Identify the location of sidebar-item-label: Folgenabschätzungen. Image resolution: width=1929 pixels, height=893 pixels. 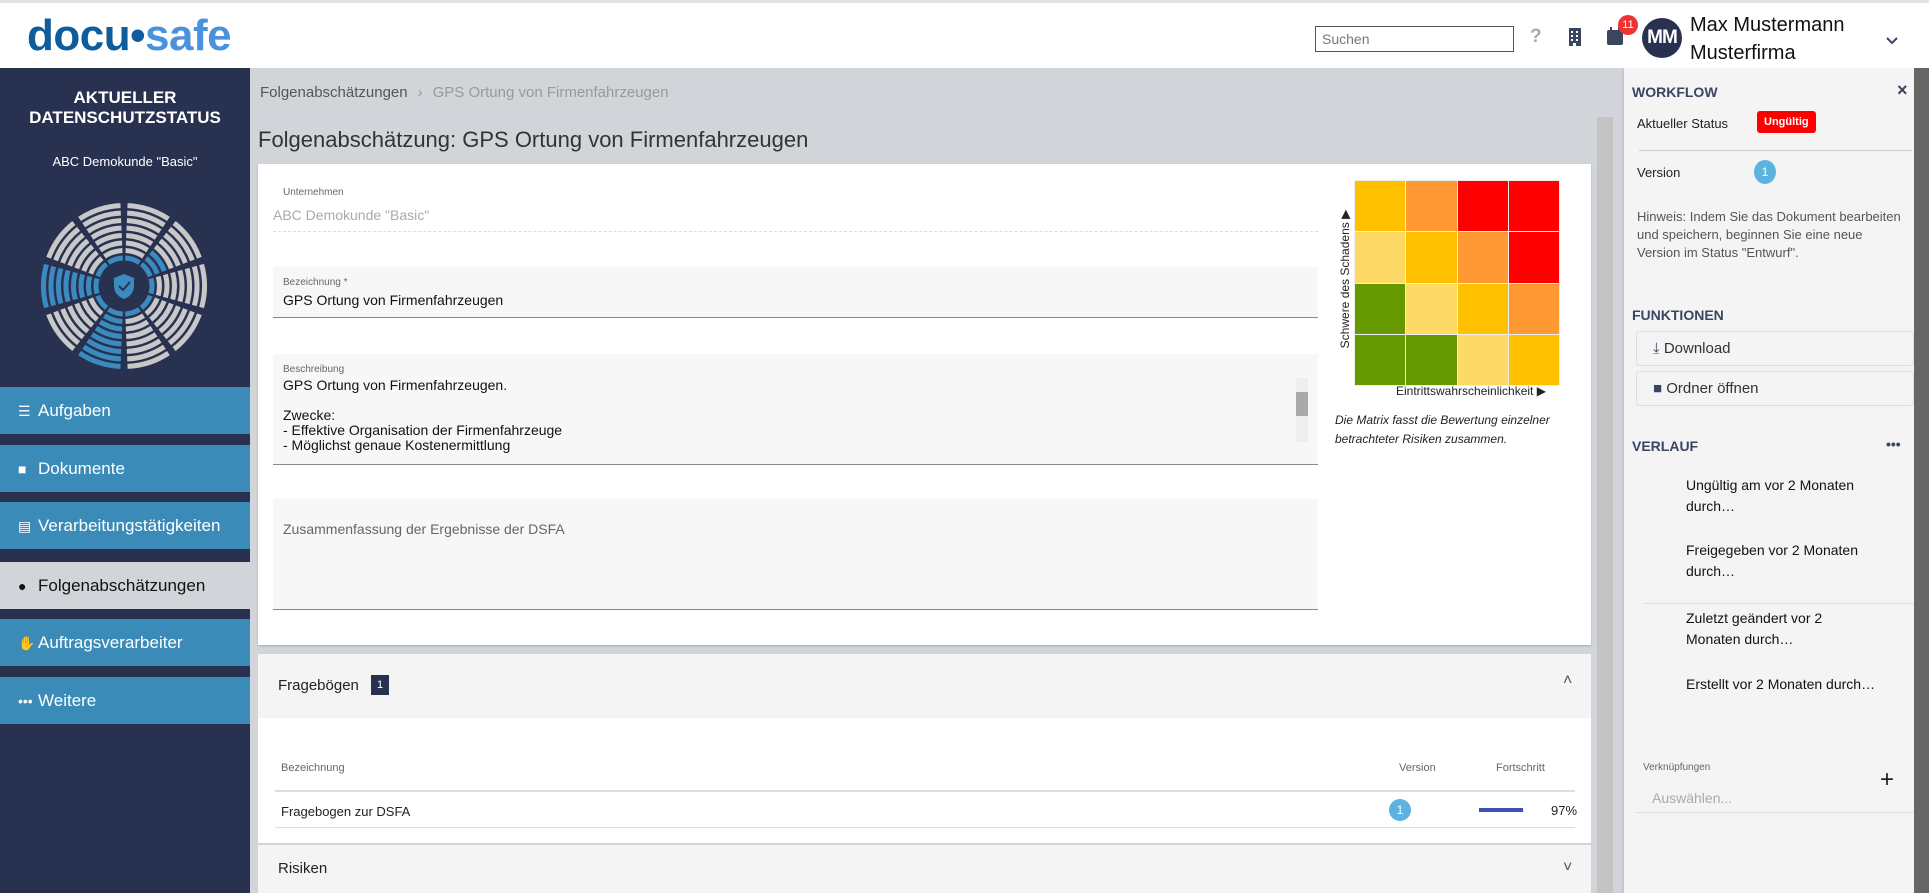
(122, 585).